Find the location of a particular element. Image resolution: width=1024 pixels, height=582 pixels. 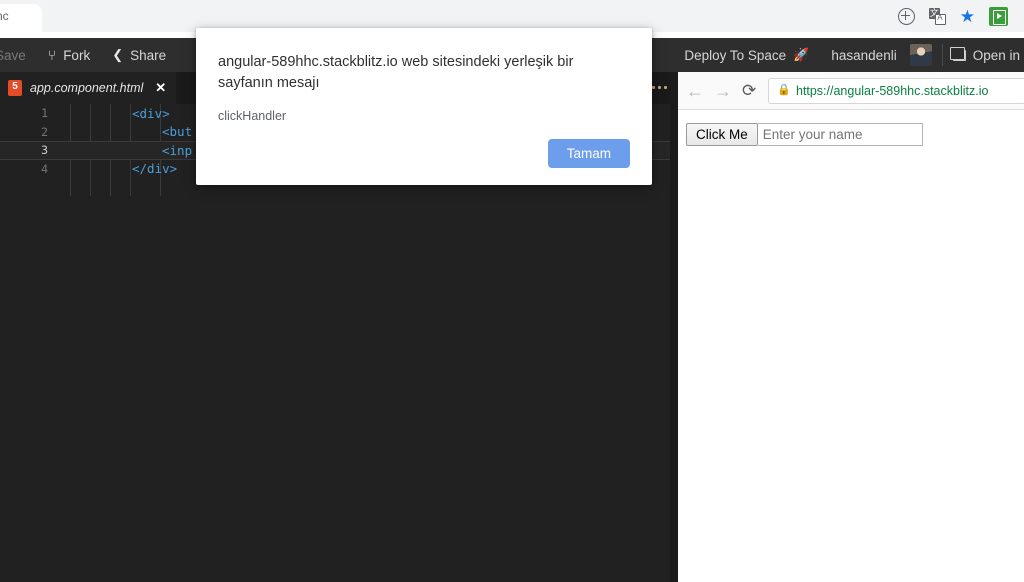

line-number: 2 is located at coordinates (44, 131).